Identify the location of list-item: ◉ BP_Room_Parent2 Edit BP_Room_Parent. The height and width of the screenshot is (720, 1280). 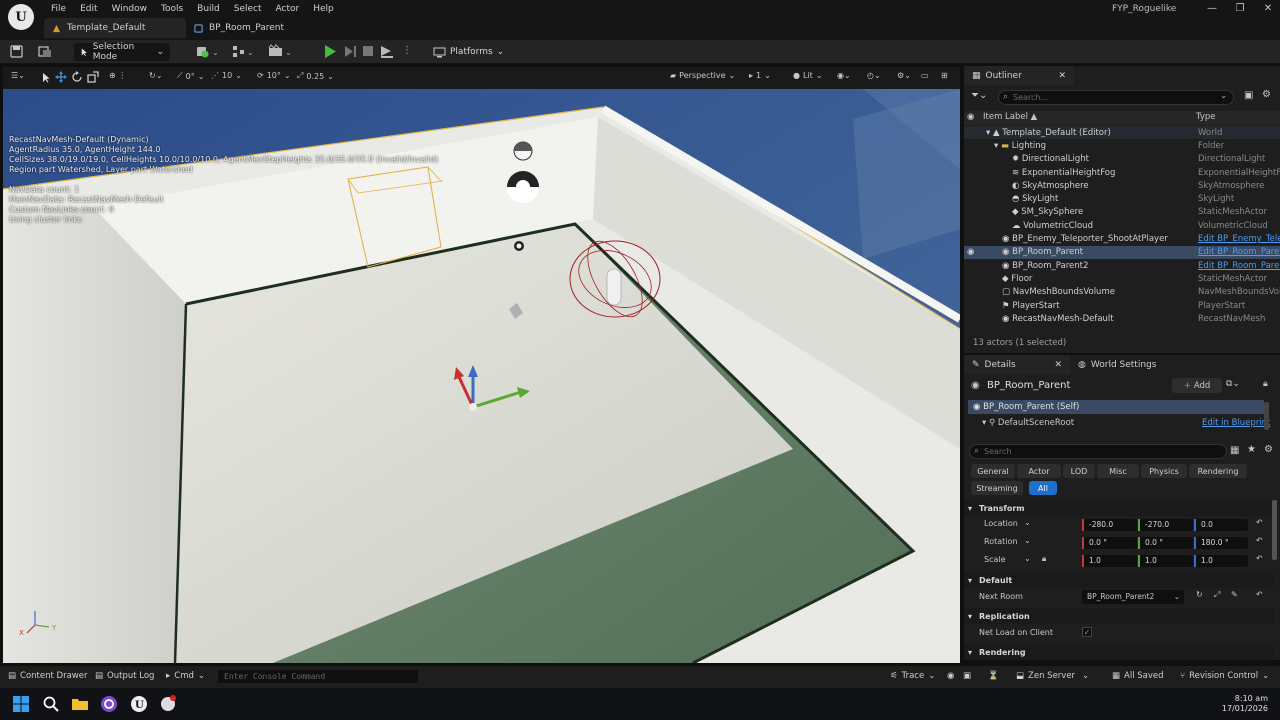
(1122, 265).